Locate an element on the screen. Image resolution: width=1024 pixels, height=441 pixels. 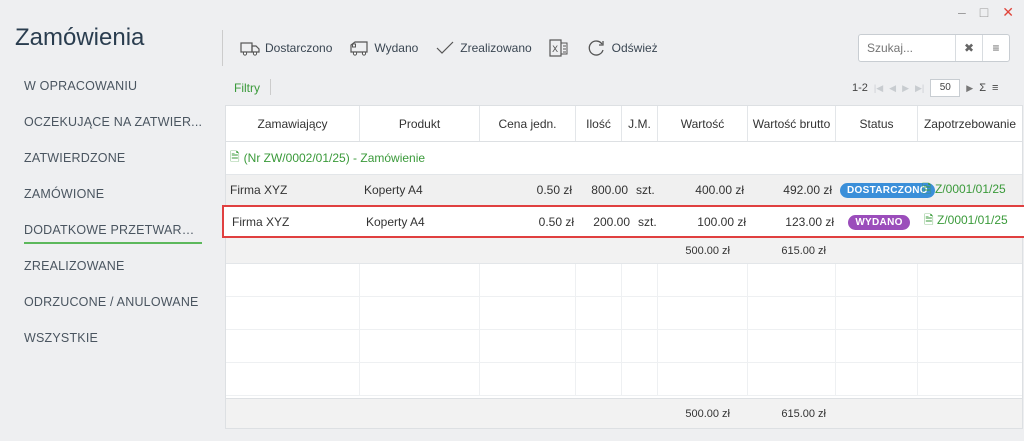
cell-value: 100.00 zł is located at coordinates (721, 221).